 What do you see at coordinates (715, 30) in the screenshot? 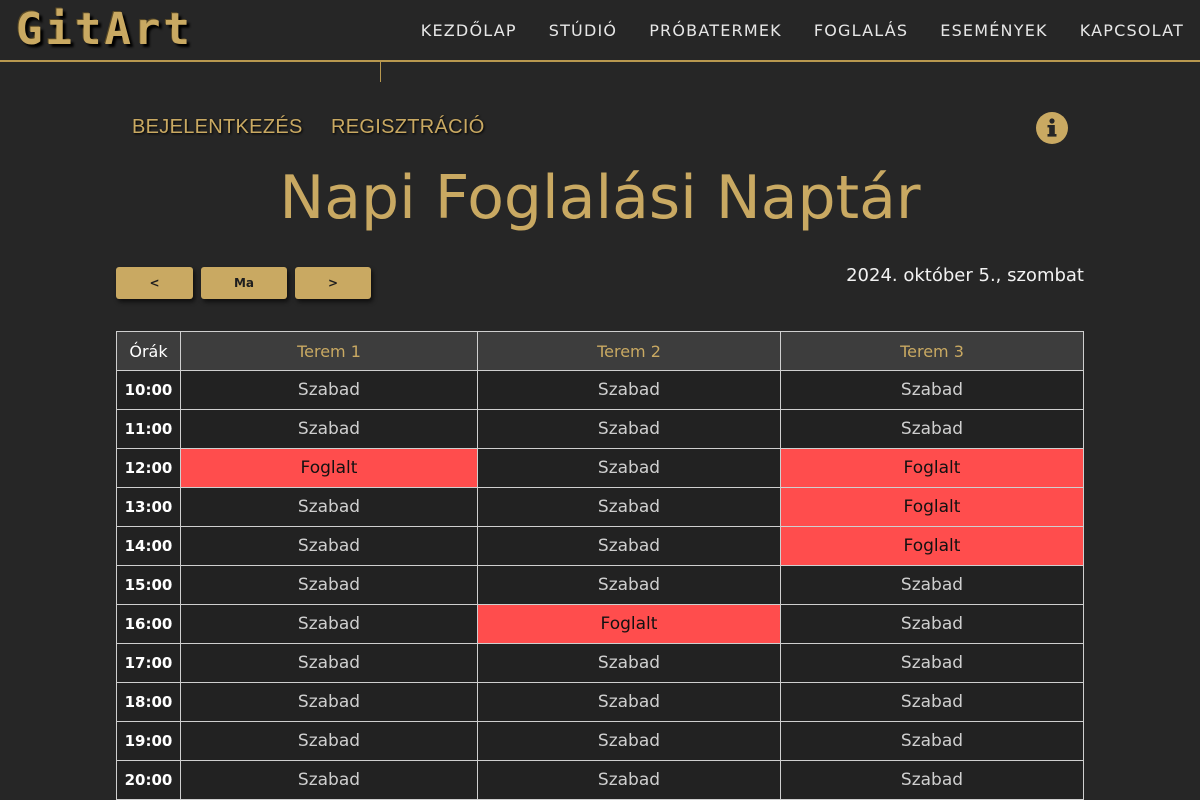
I see `nav-item-probatermek: PRÓBATERMEK` at bounding box center [715, 30].